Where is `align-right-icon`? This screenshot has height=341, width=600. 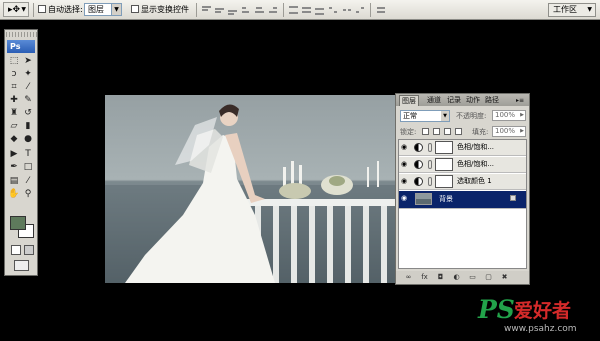
align-right-icon is located at coordinates (272, 10).